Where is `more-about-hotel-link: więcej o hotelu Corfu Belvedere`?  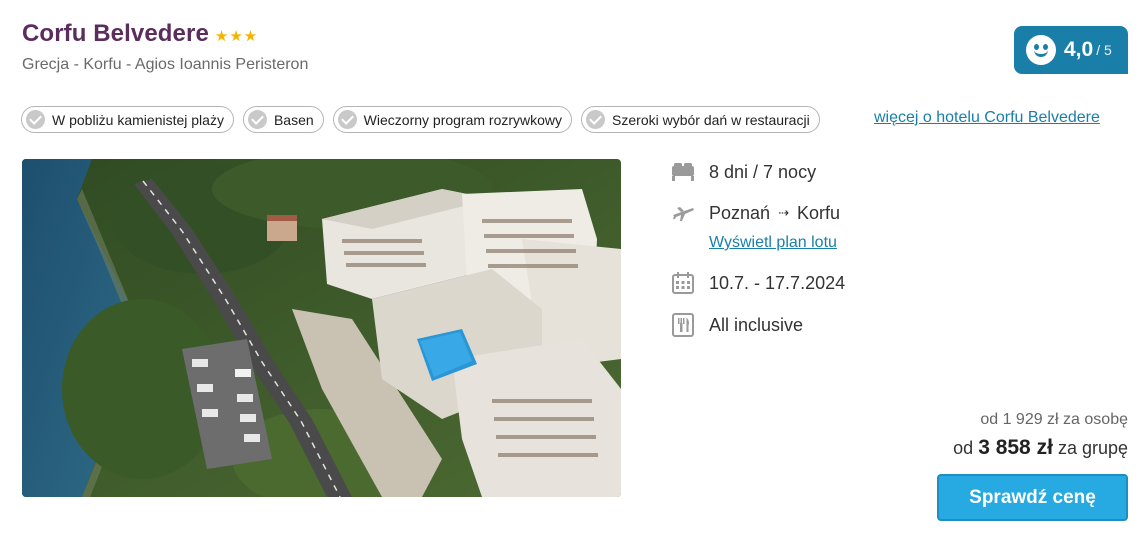
more-about-hotel-link: więcej o hotelu Corfu Belvedere is located at coordinates (987, 118).